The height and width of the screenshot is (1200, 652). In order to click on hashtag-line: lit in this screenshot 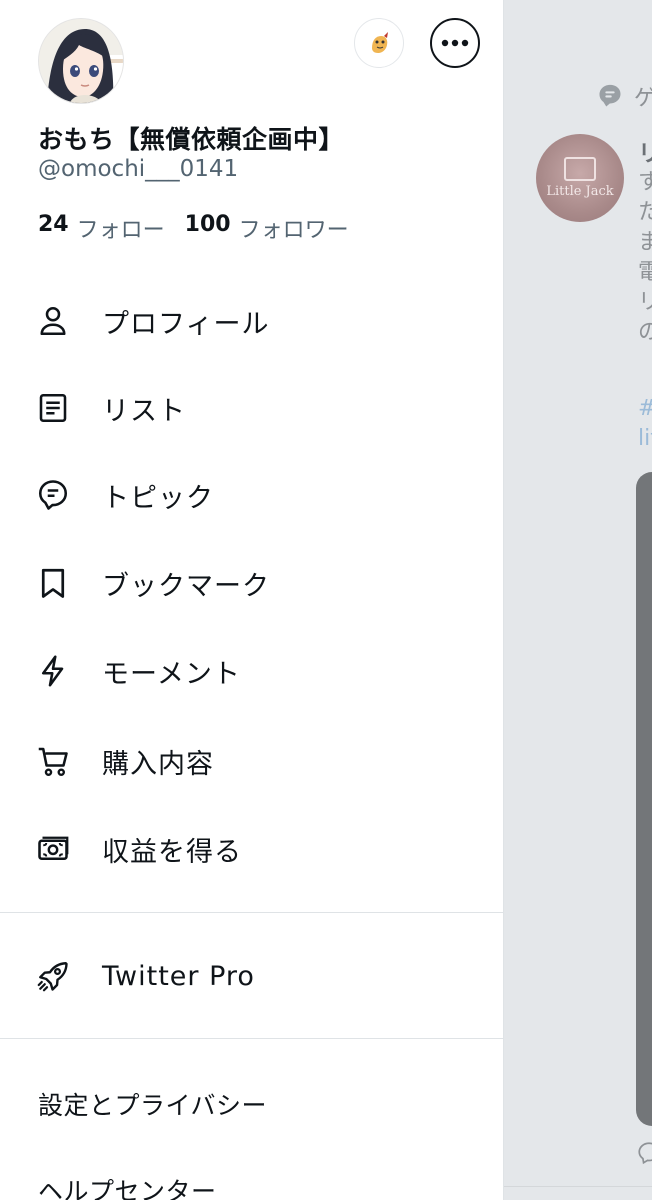, I will do `click(645, 439)`.